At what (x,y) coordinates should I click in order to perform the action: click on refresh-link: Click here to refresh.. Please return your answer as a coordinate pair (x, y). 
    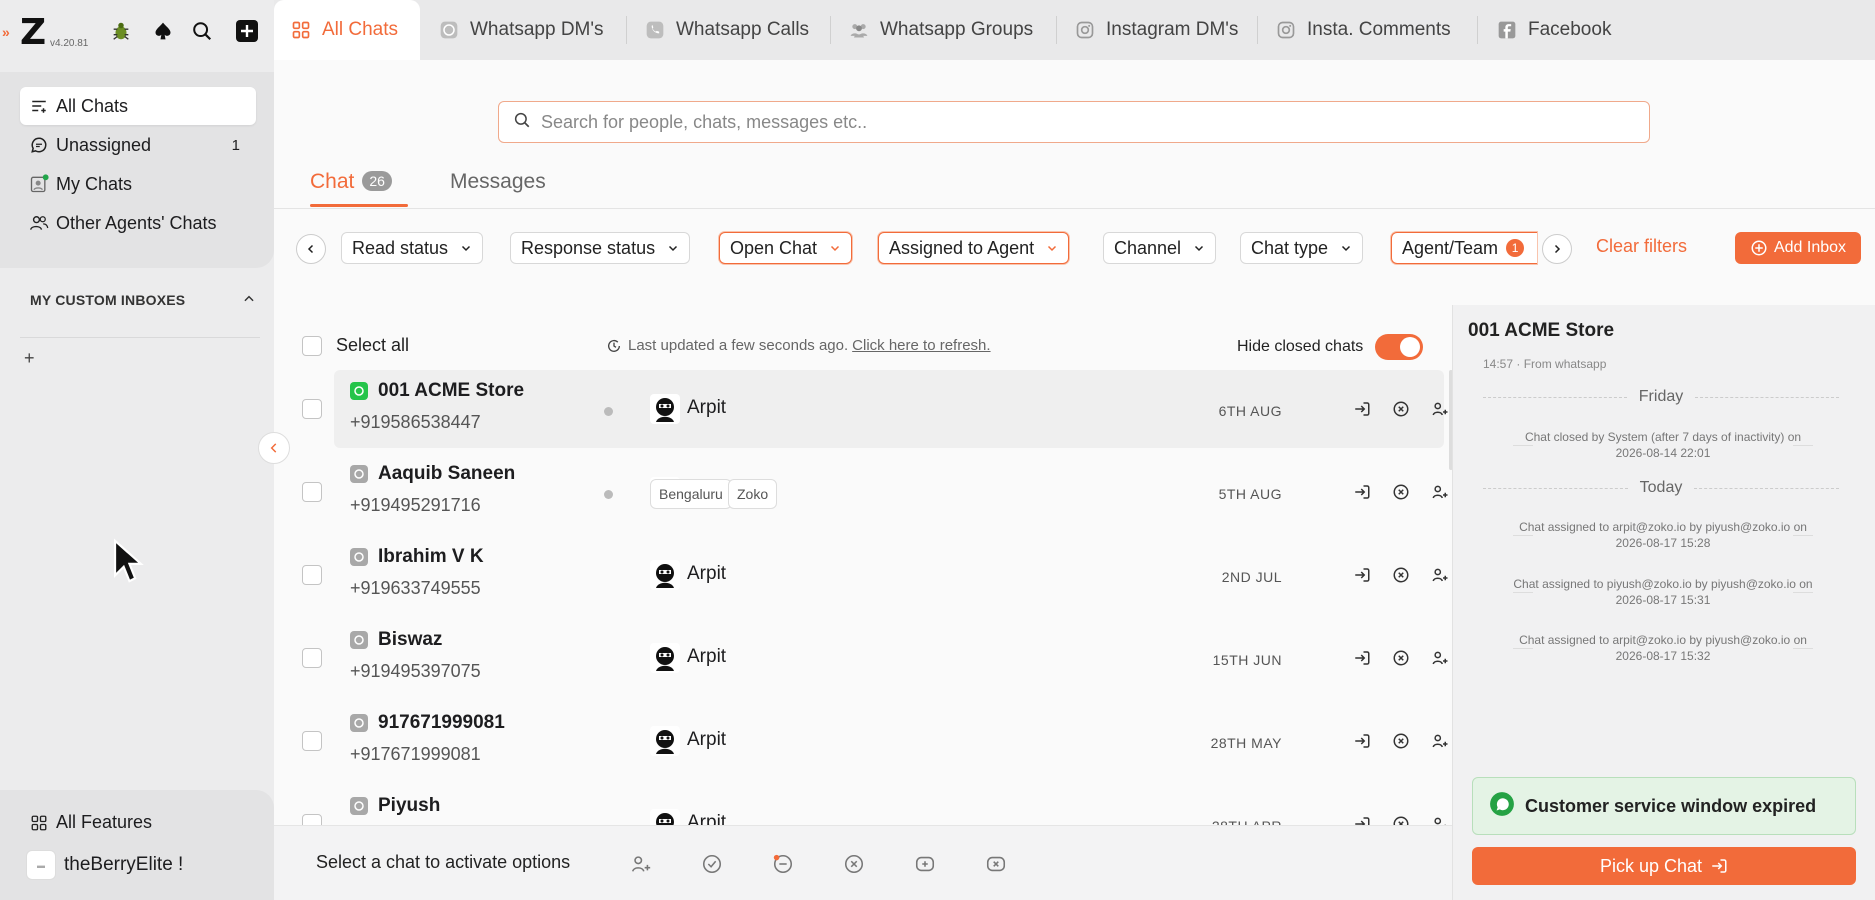
    Looking at the image, I should click on (921, 345).